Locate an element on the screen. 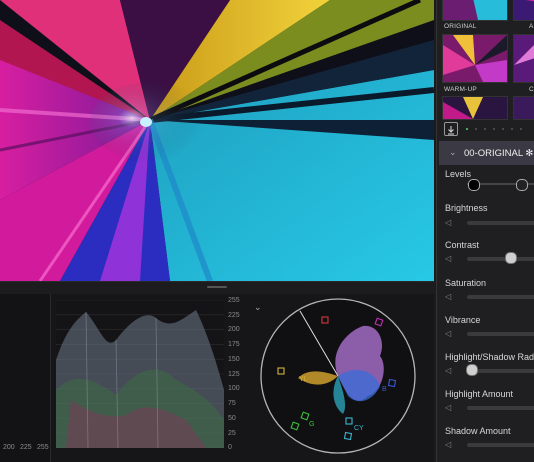 The image size is (534, 462). preset-header: ⌄ 00-ORIGINAL ✻ is located at coordinates (486, 153).